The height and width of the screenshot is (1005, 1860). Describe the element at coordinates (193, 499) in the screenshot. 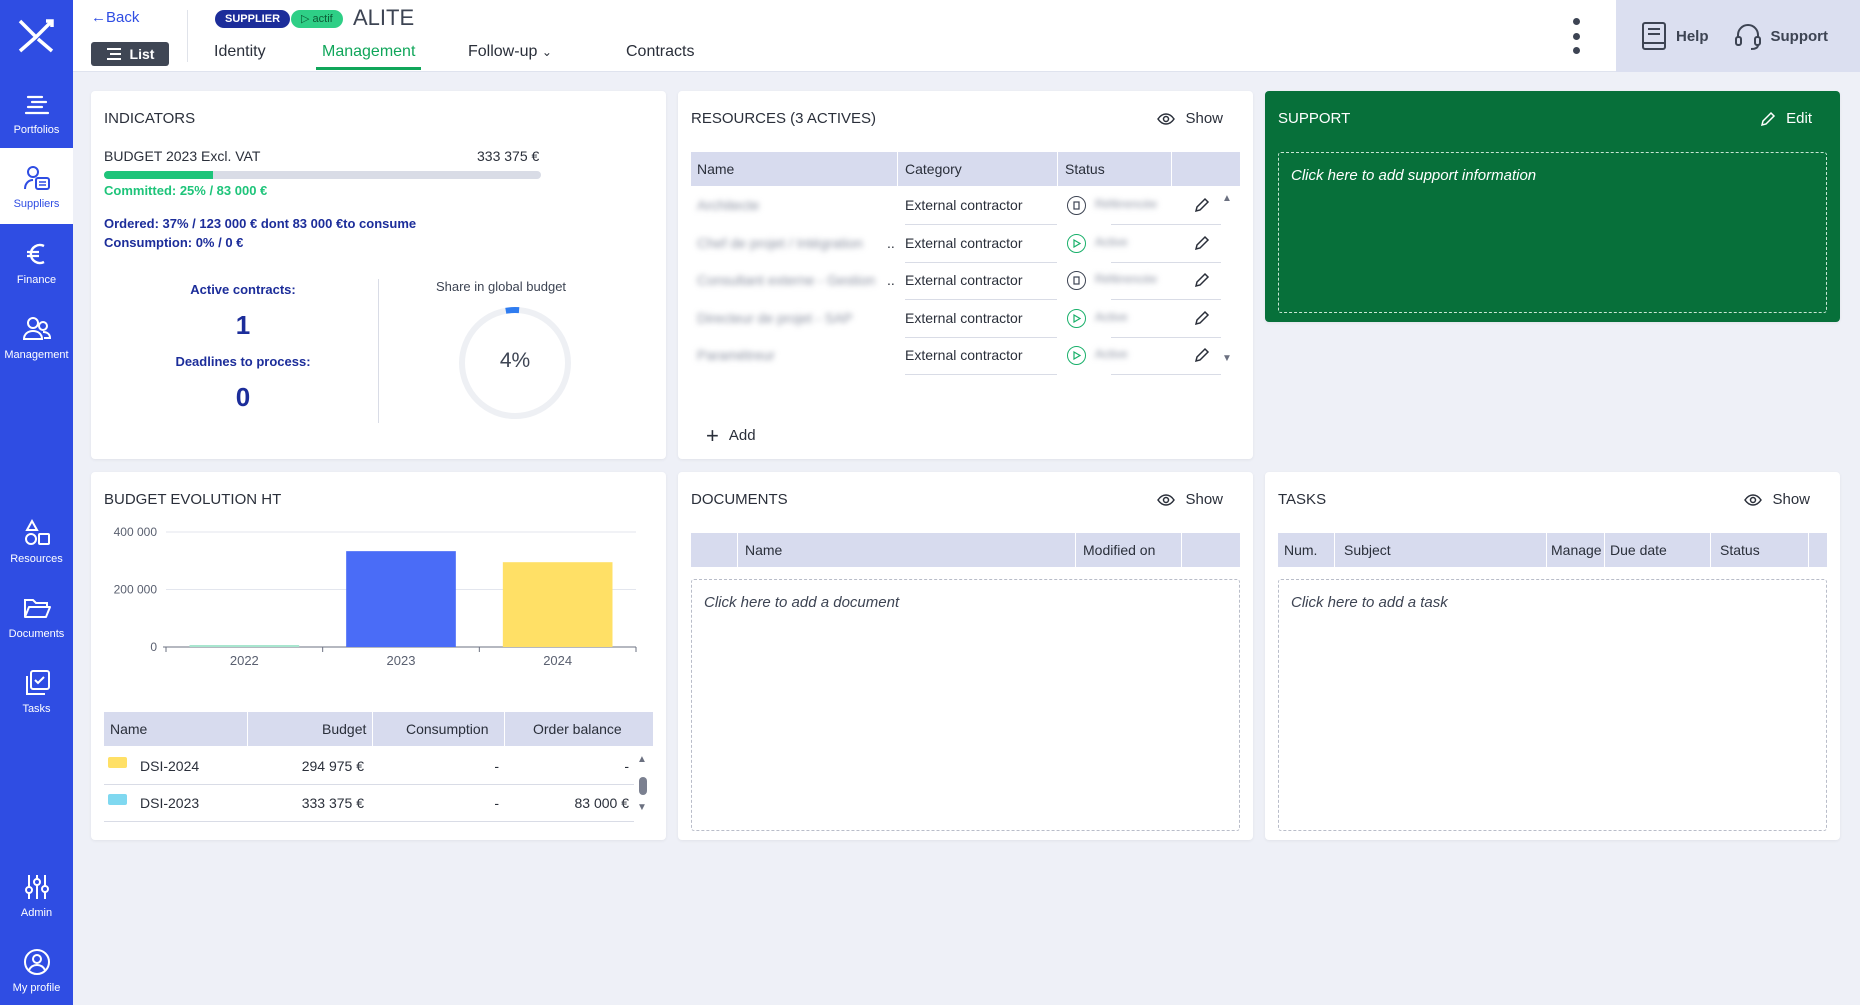

I see `card-title: BUDGET EVOLUTION HT` at that location.